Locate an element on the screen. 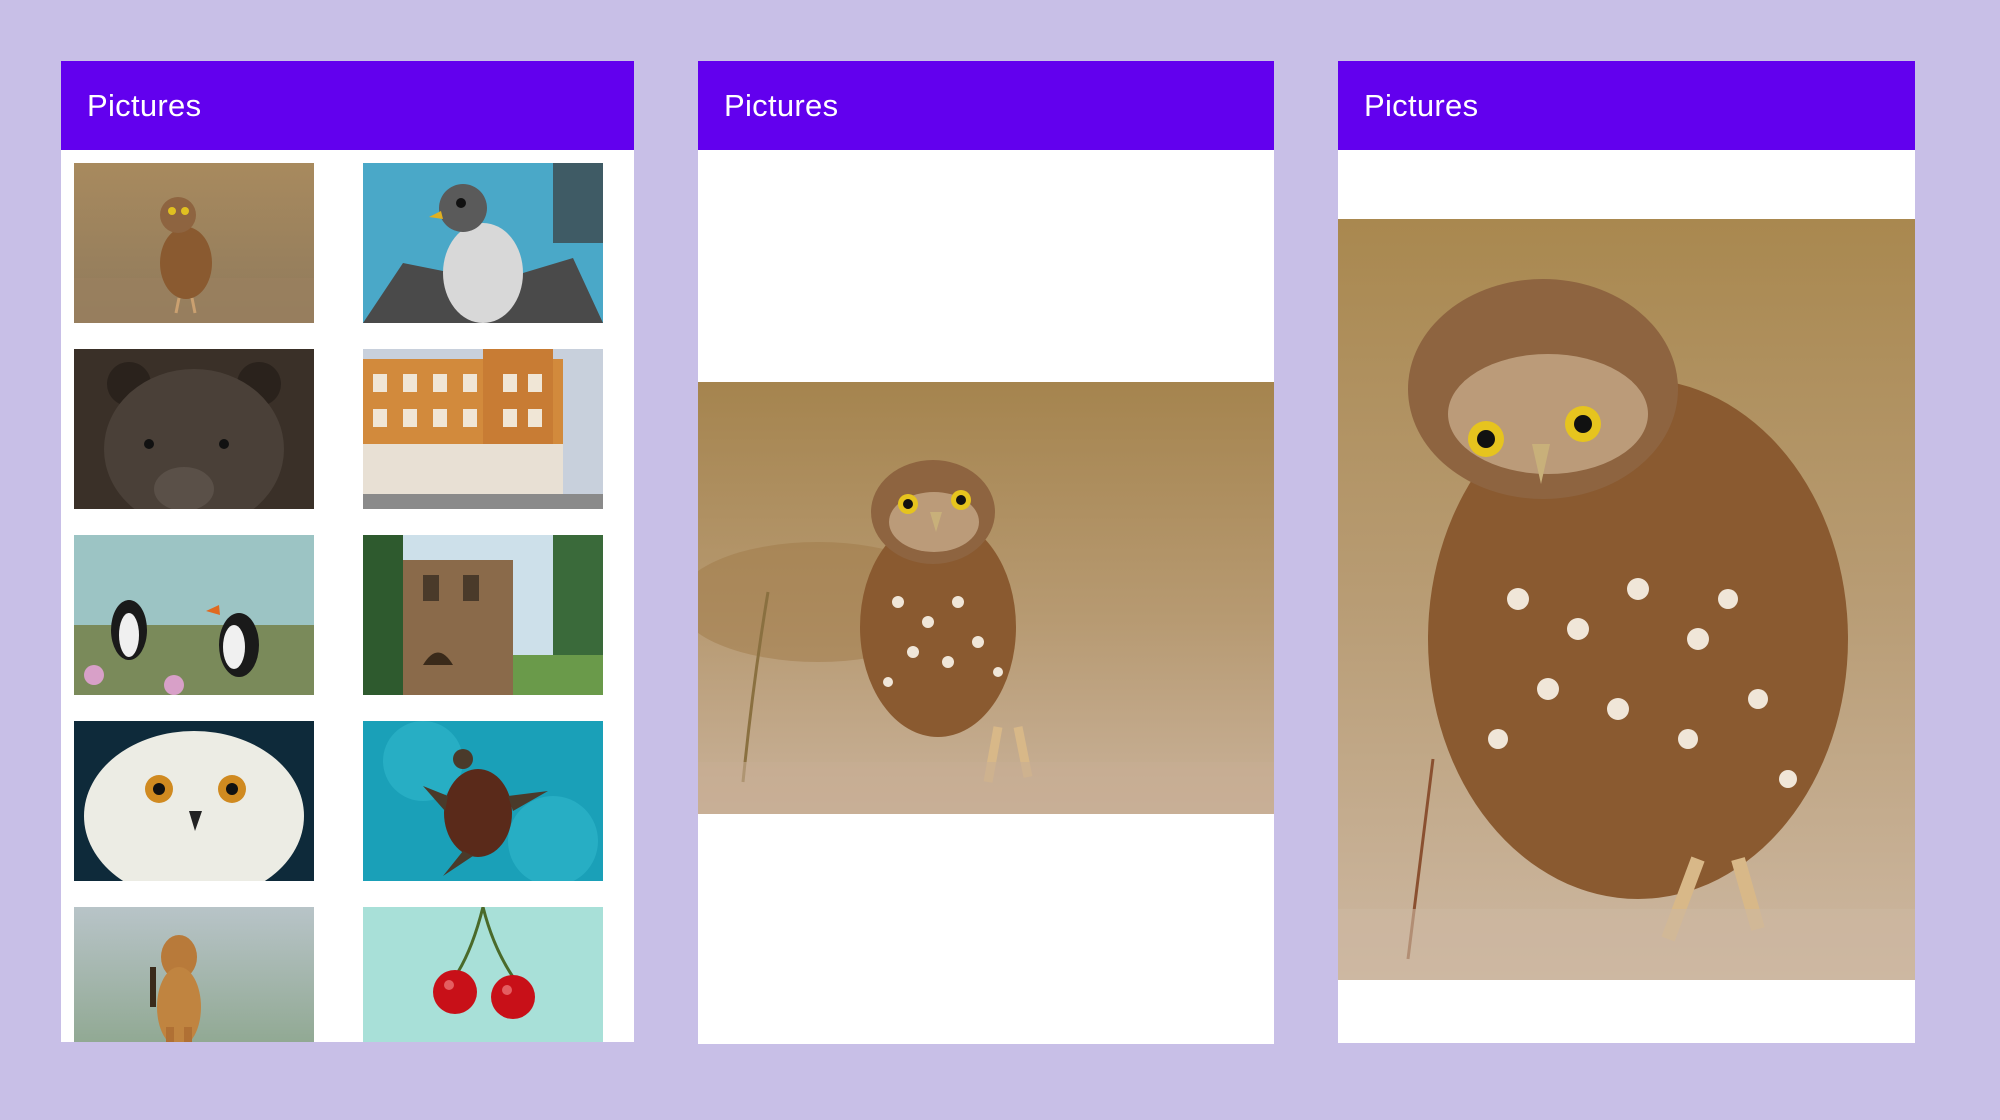 This screenshot has width=2000, height=1120. burrowing-owl-image is located at coordinates (194, 243).